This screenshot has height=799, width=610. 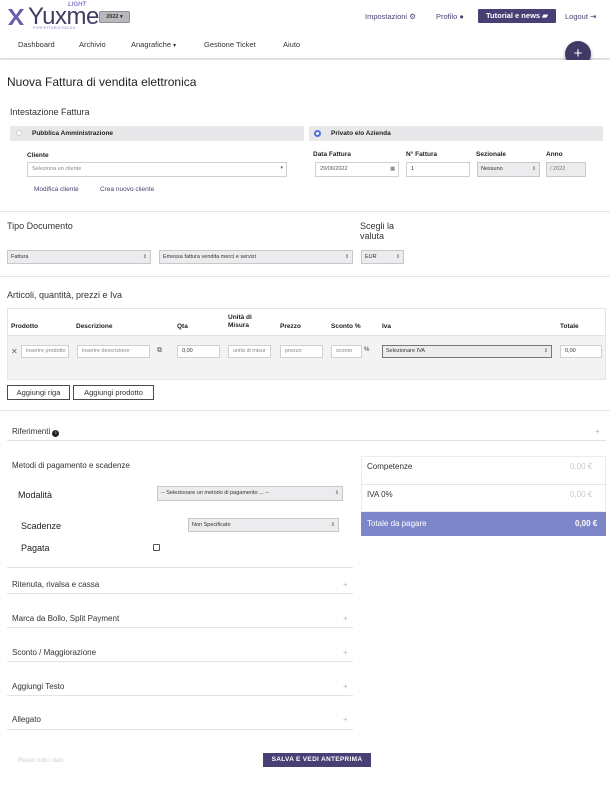 I want to click on sezionale-label: Sezionale, so click(x=491, y=154).